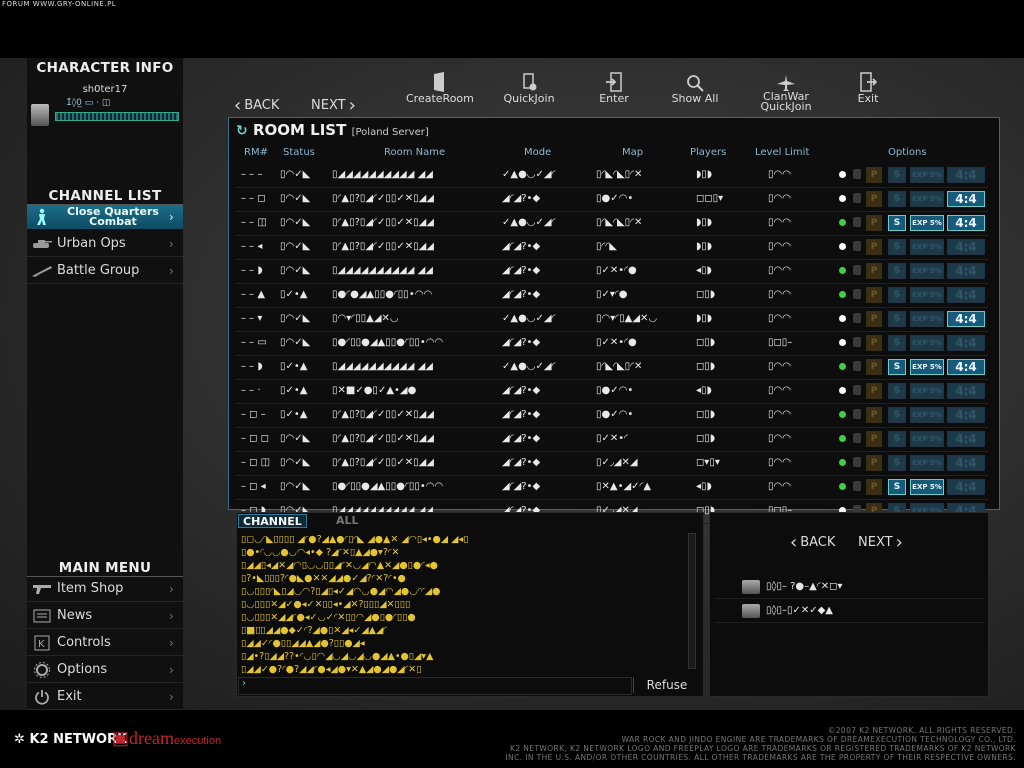 The height and width of the screenshot is (768, 1024). What do you see at coordinates (242, 131) in the screenshot?
I see `refresh-icon: ↻` at bounding box center [242, 131].